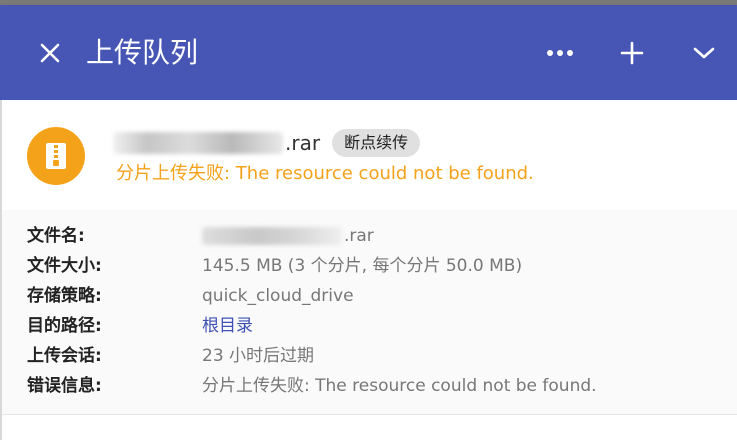  I want to click on upload-error-message: 分片上传失败: The resource could not be found., so click(325, 173).